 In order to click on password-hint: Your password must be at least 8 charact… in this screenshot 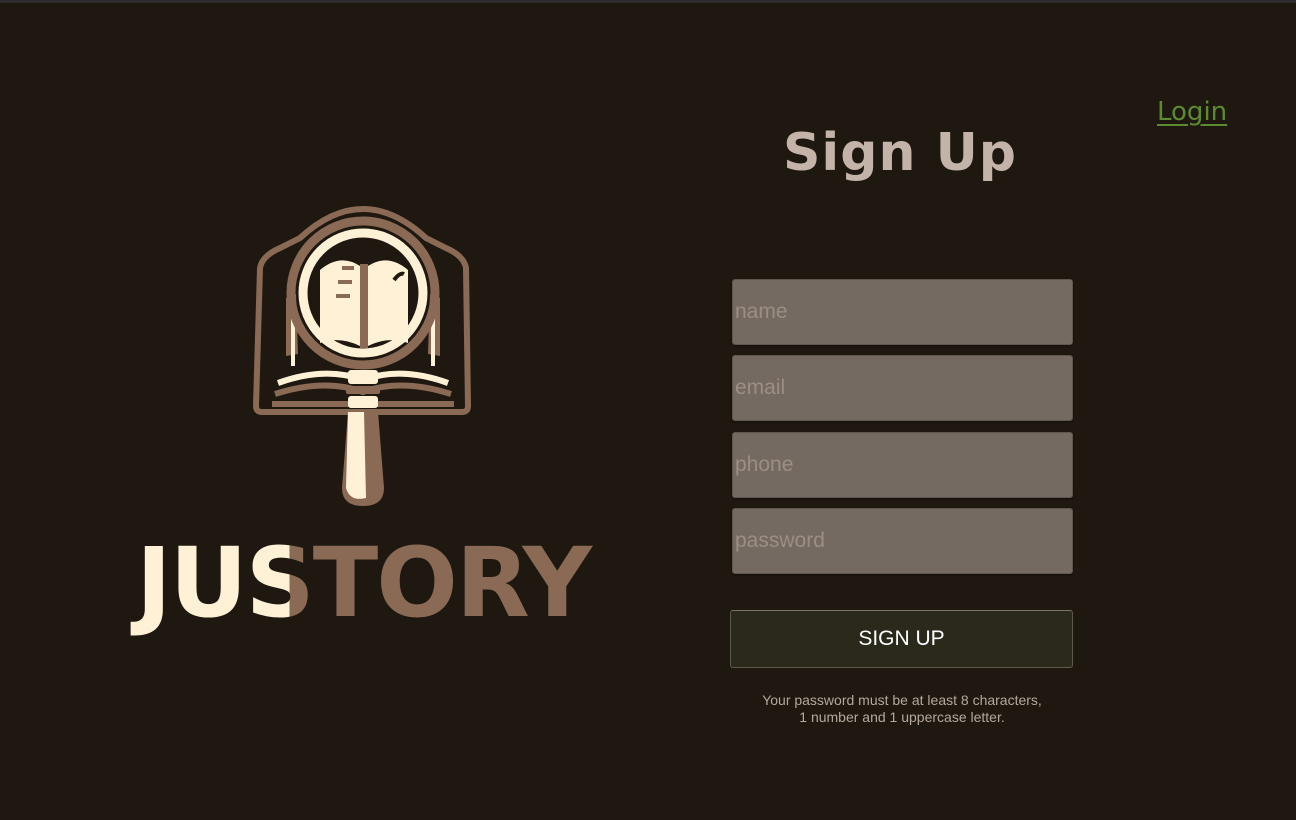, I will do `click(902, 709)`.